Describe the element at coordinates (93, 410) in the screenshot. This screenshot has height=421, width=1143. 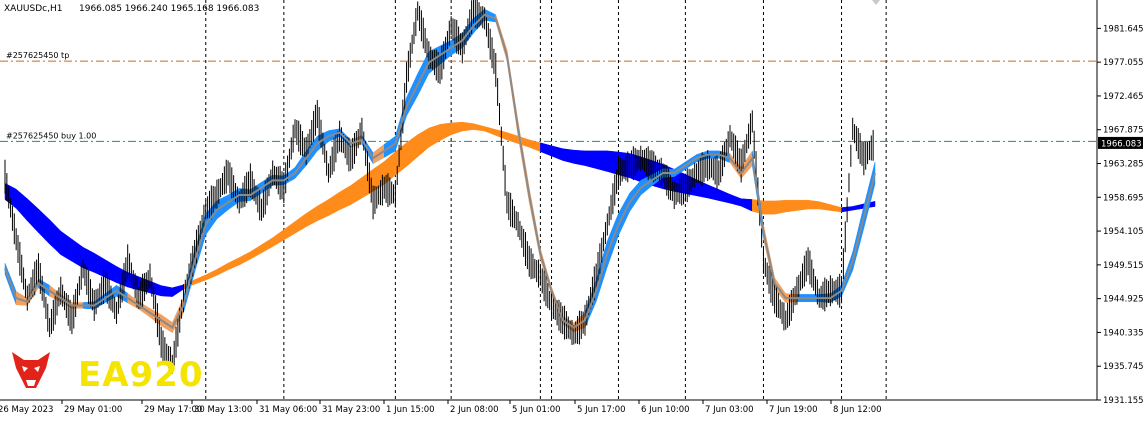
I see `time-axis-label: 29 May 01:00` at that location.